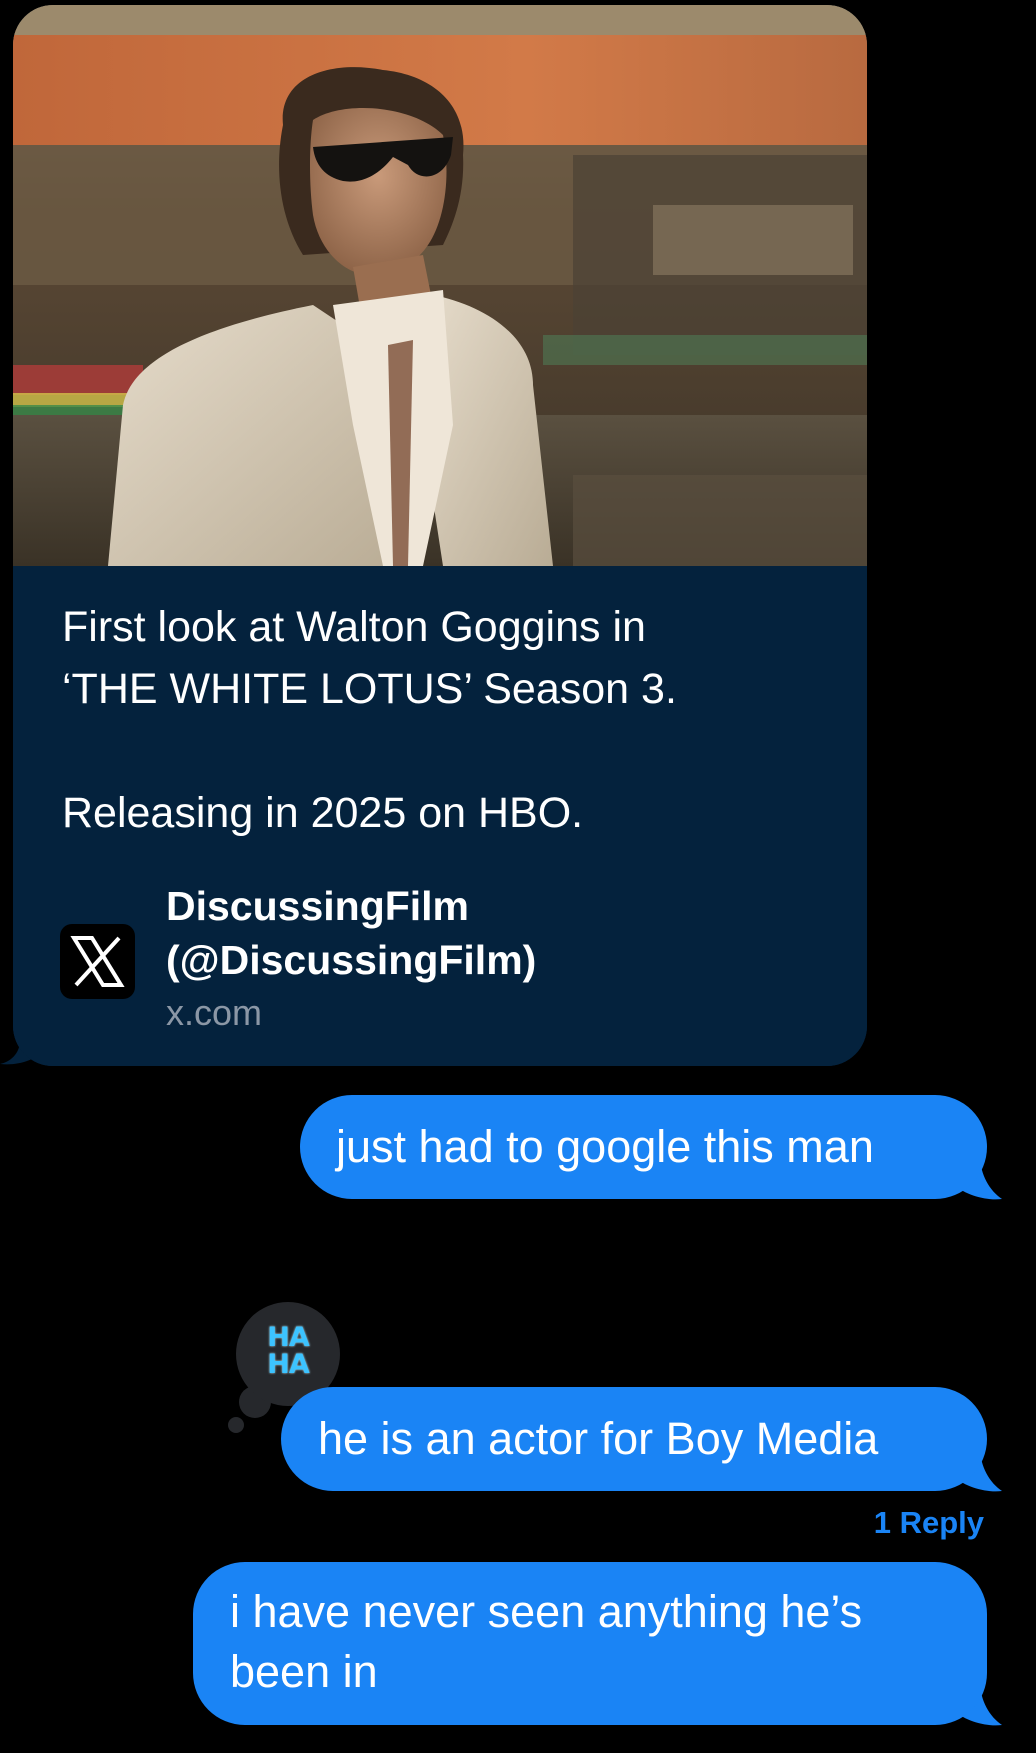 The image size is (1036, 1753). What do you see at coordinates (97, 961) in the screenshot?
I see `x-logo-icon` at bounding box center [97, 961].